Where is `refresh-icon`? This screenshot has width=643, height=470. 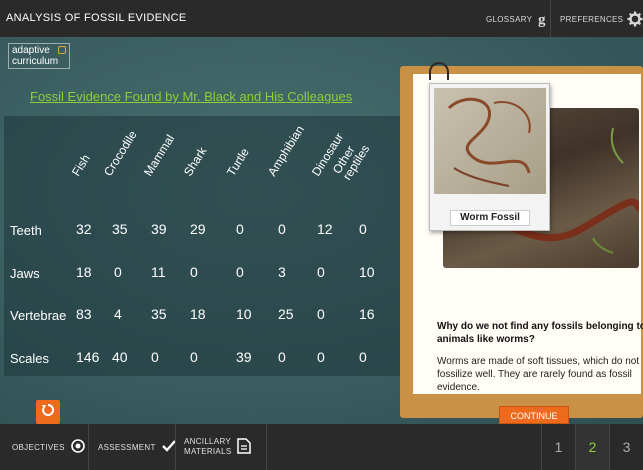 refresh-icon is located at coordinates (48, 412).